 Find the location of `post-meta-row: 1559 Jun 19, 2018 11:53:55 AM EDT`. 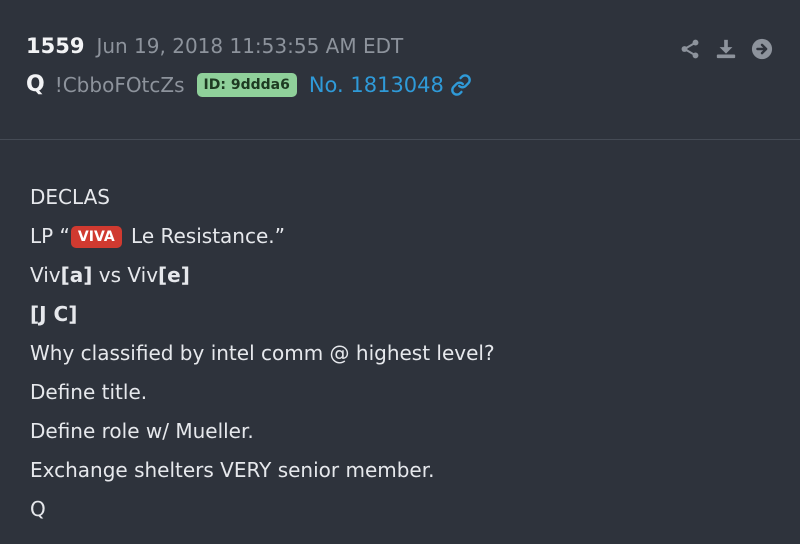

post-meta-row: 1559 Jun 19, 2018 11:53:55 AM EDT is located at coordinates (214, 46).